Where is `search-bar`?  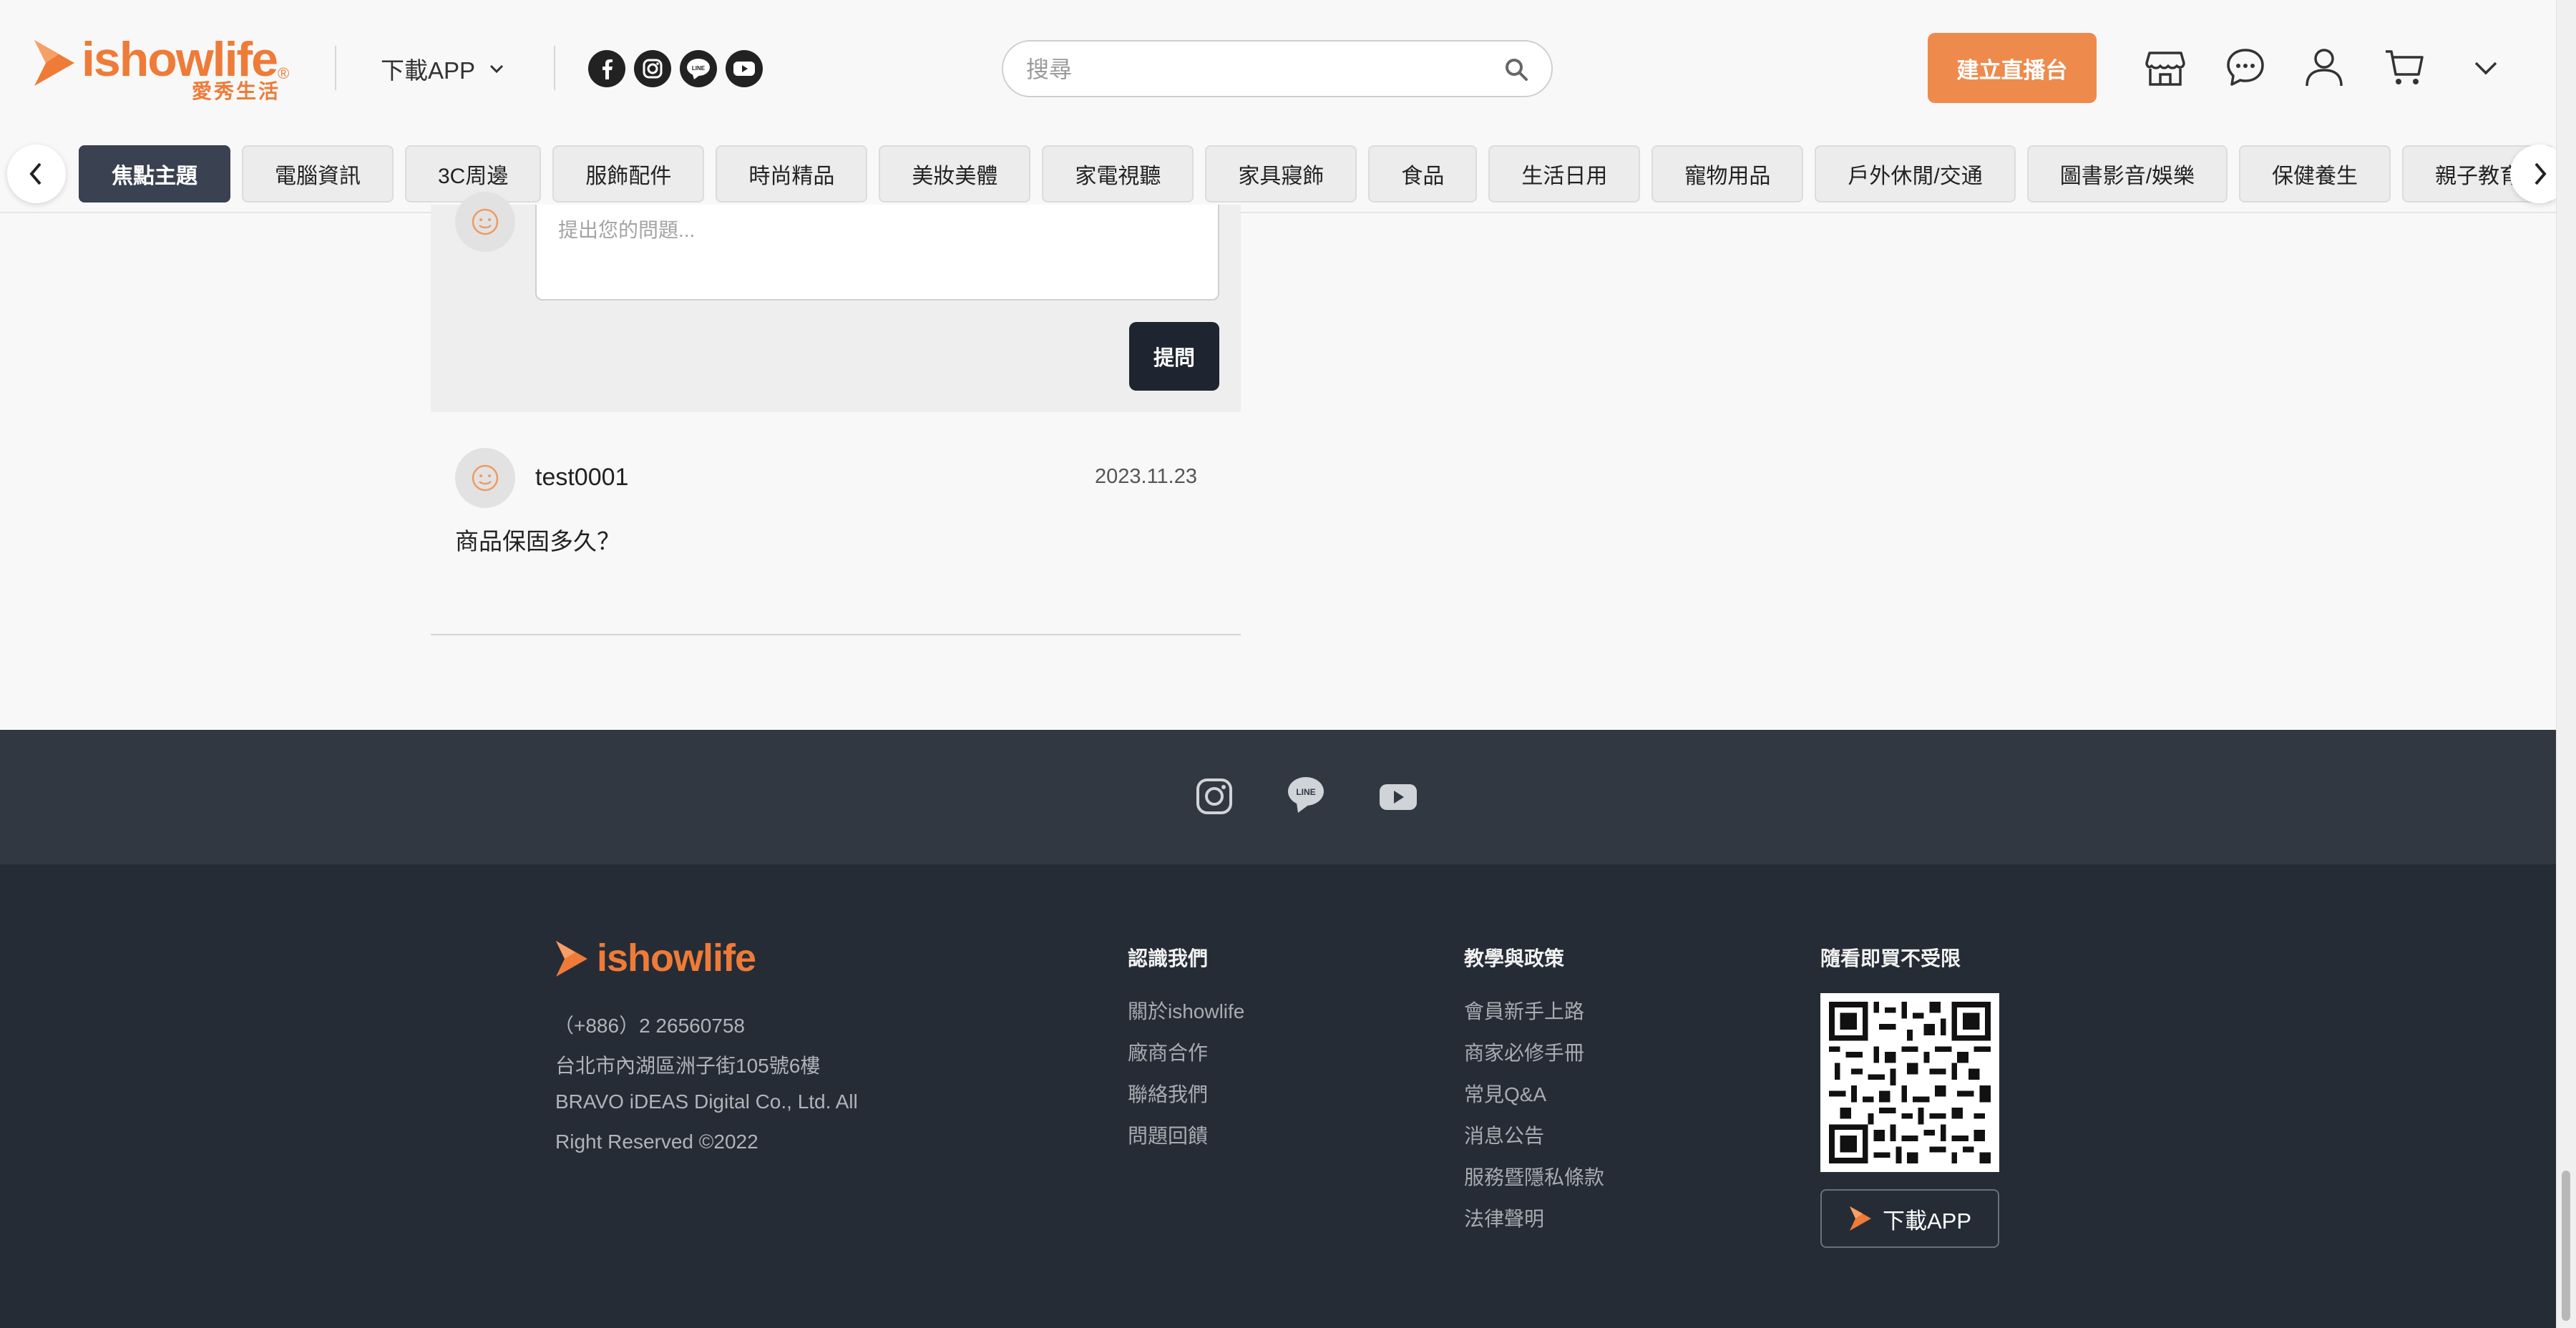 search-bar is located at coordinates (1277, 69).